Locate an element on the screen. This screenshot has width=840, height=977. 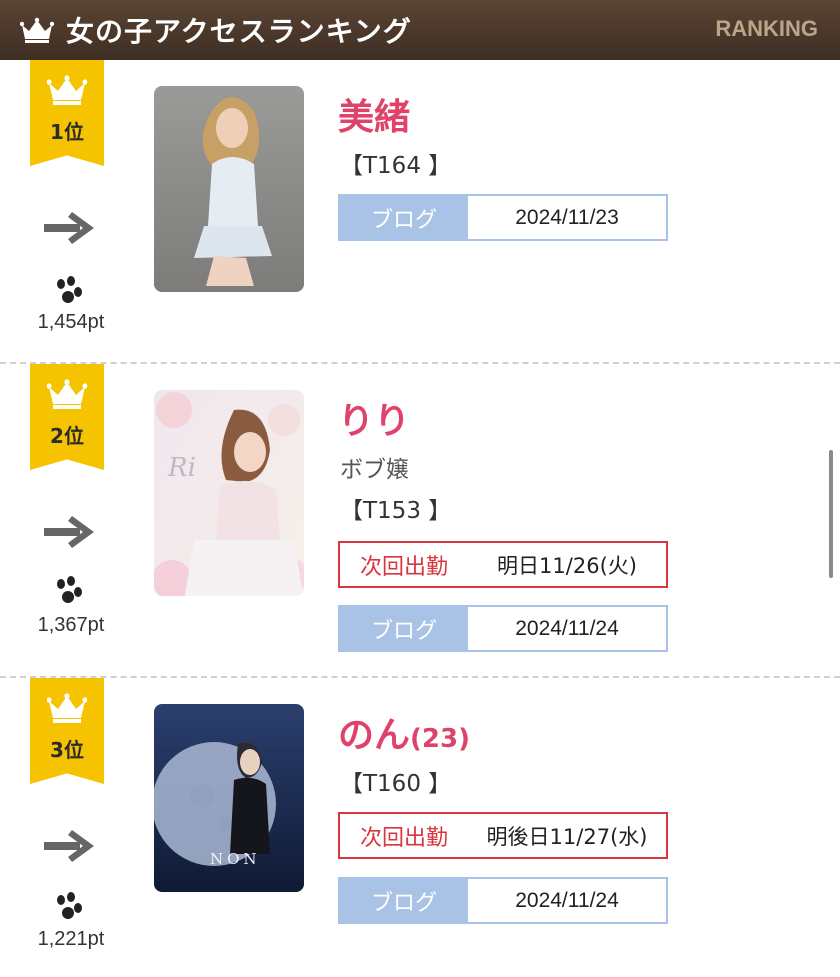
girl-age: (23) is located at coordinates (440, 739).